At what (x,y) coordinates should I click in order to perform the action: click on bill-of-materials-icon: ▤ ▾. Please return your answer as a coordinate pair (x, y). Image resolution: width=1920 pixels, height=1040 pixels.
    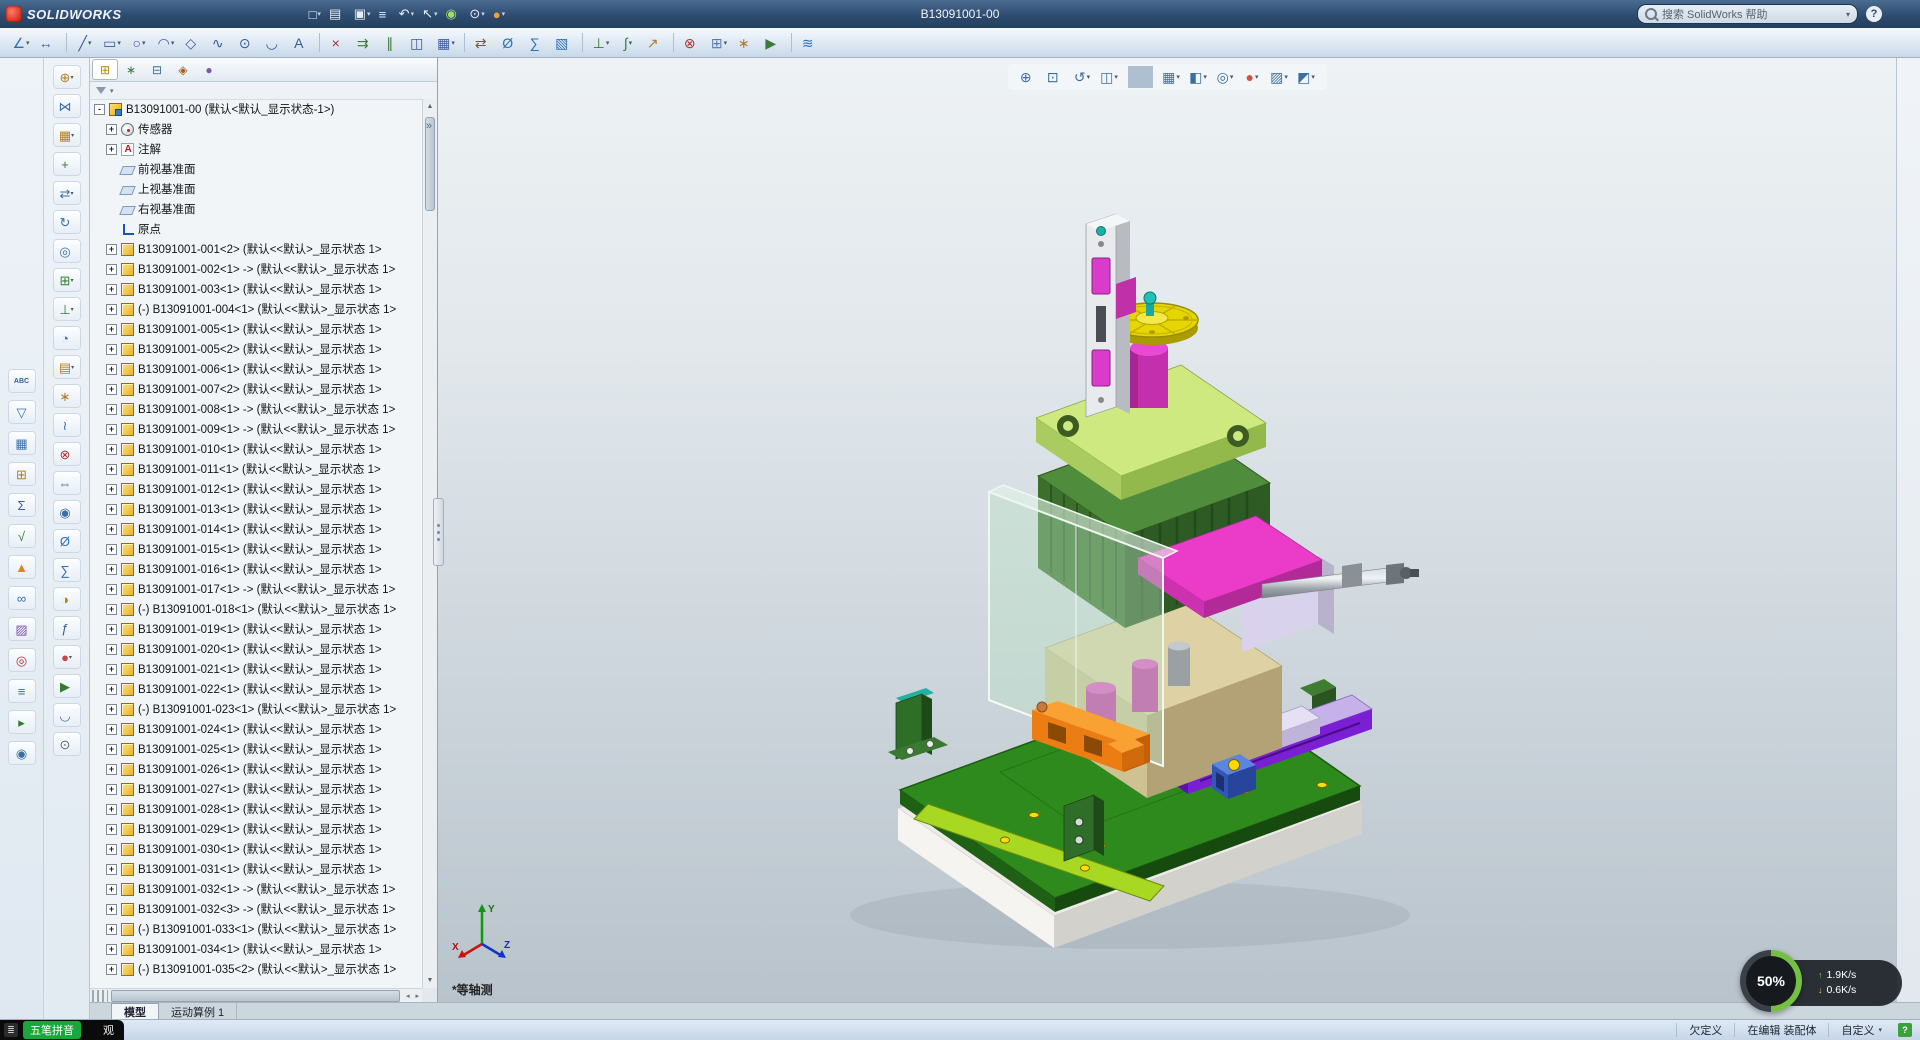
    Looking at the image, I should click on (66, 367).